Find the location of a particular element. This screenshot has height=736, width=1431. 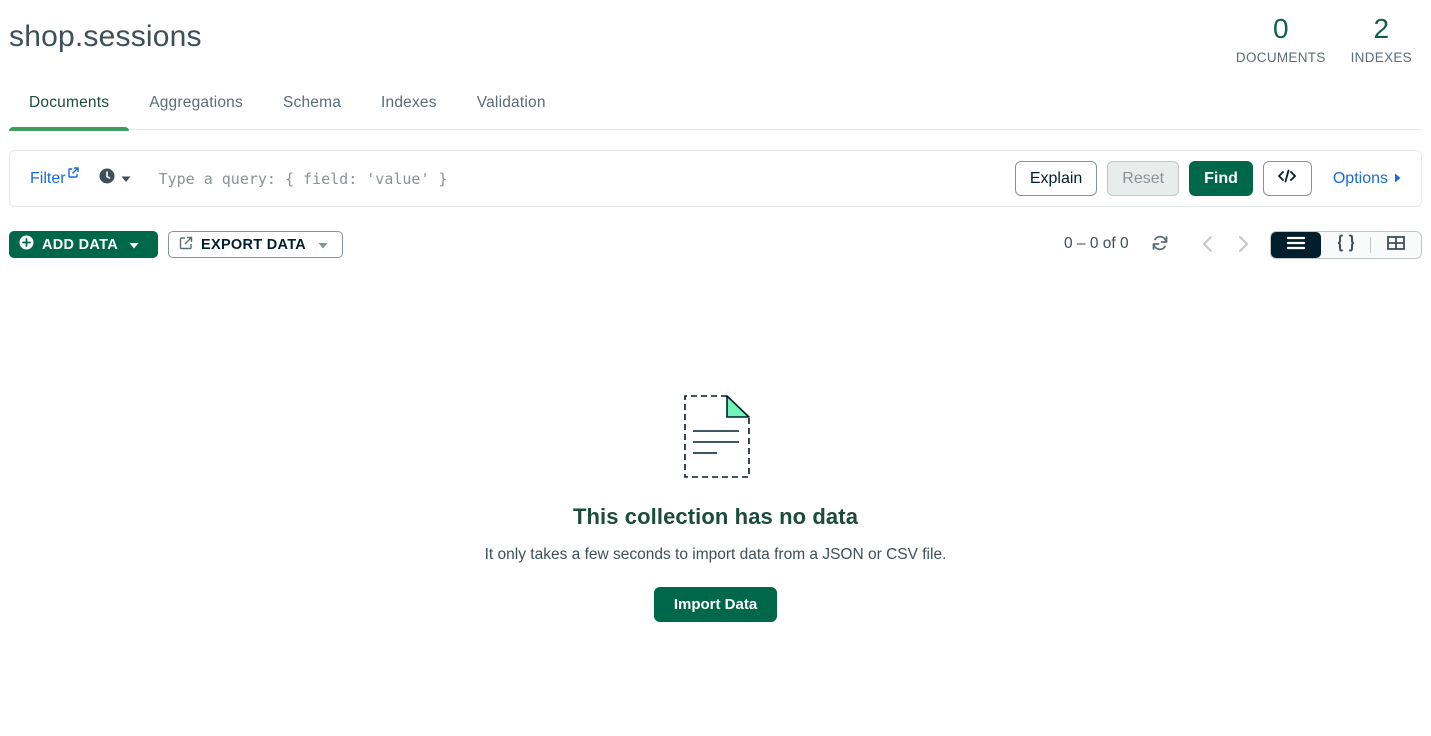

import-data-button: Import Data is located at coordinates (715, 604).